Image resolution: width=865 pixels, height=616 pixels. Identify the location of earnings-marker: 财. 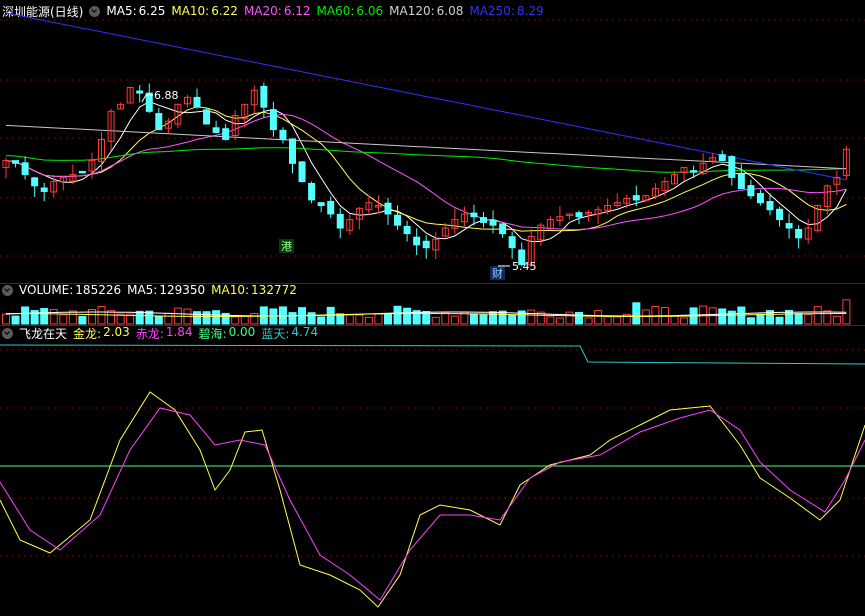
(497, 273).